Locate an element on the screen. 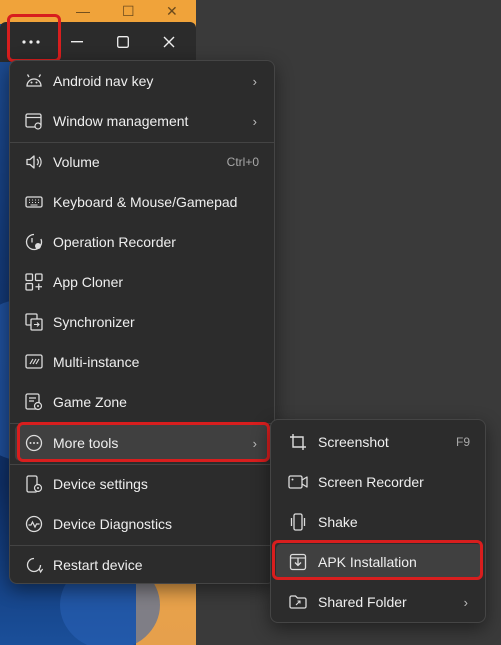  app-cloner-icon is located at coordinates (34, 282).